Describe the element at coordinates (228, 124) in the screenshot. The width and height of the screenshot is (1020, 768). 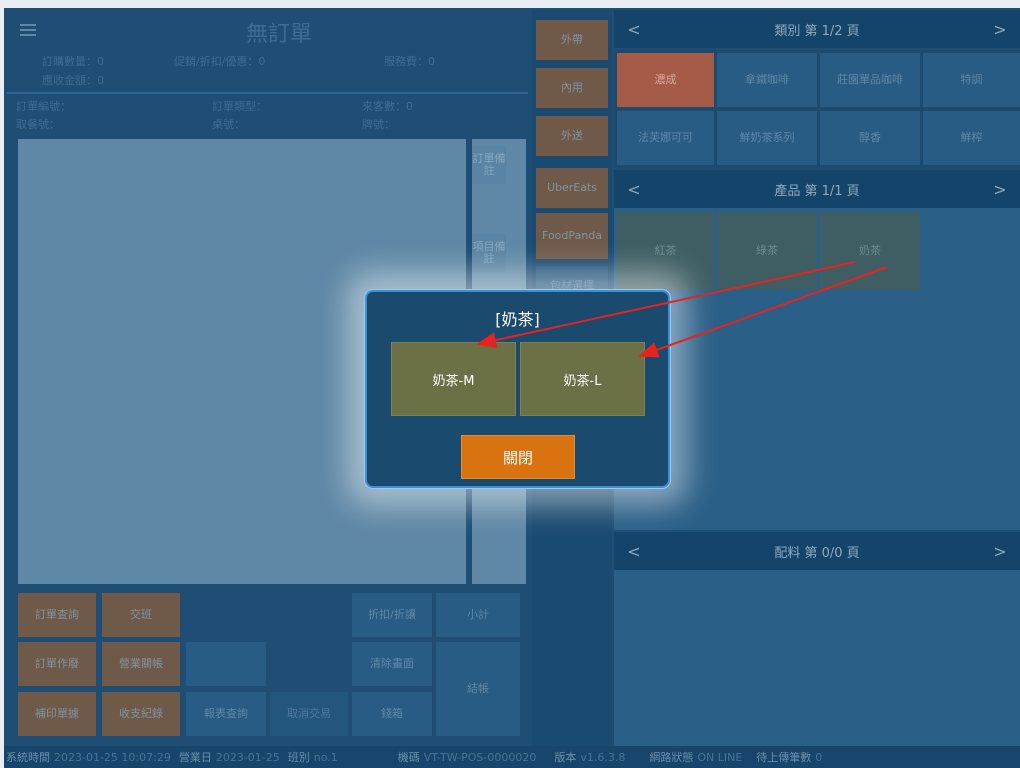
I see `table-no: 桌號：` at that location.